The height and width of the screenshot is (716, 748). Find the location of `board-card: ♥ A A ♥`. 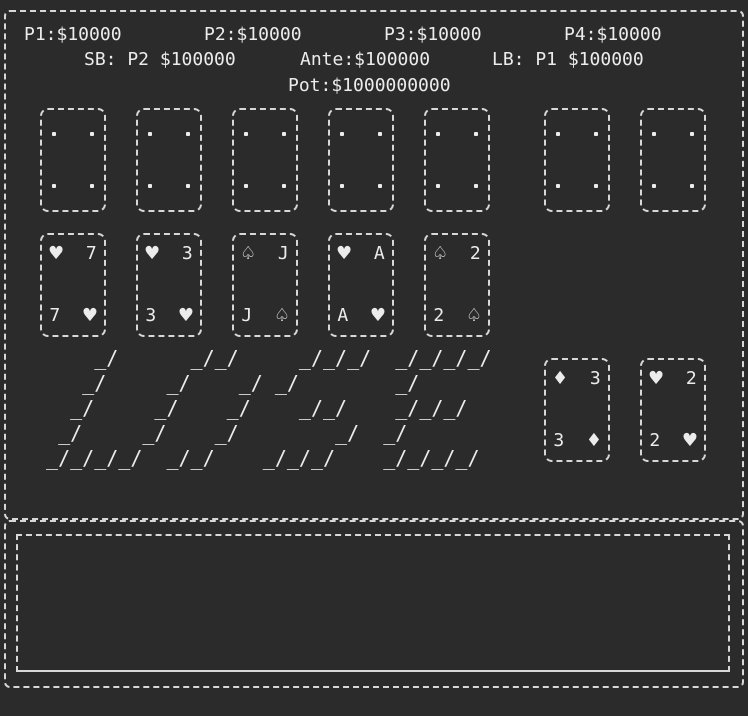

board-card: ♥ A A ♥ is located at coordinates (361, 285).